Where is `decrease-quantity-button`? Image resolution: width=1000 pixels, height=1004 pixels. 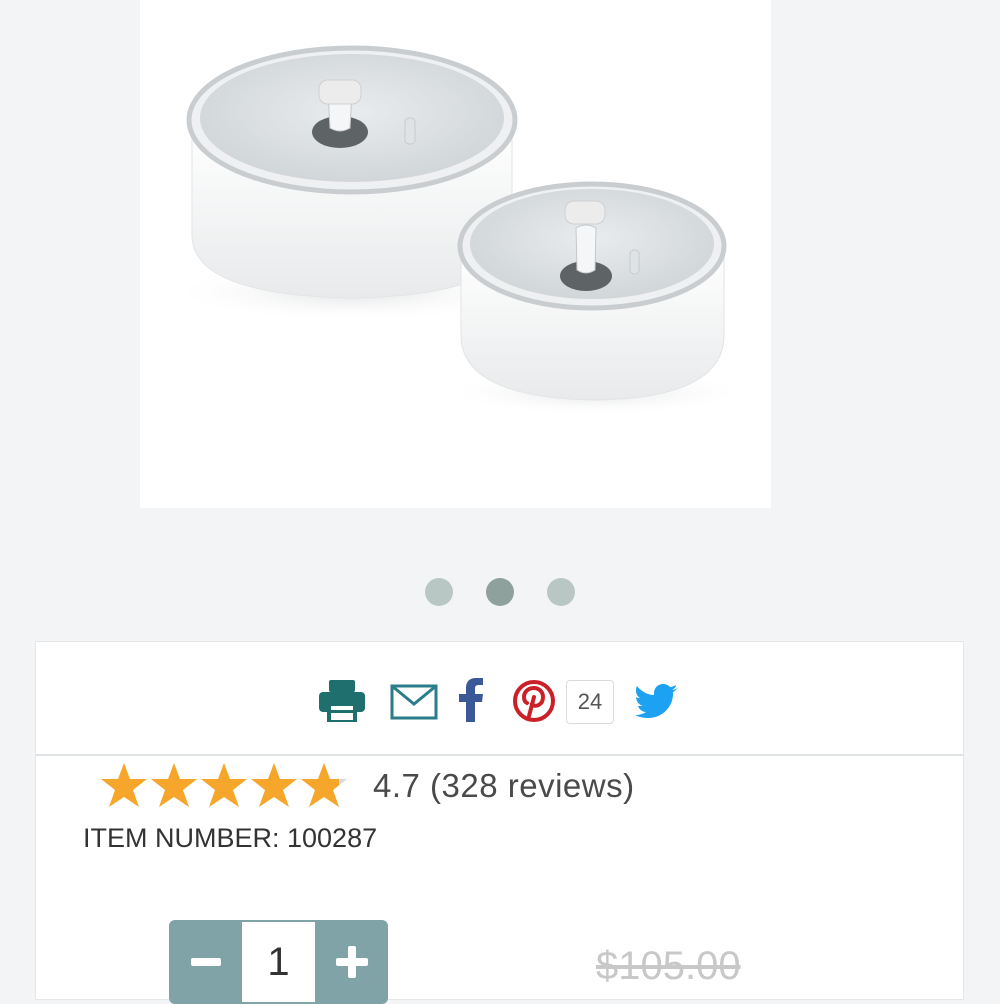
decrease-quantity-button is located at coordinates (205, 962).